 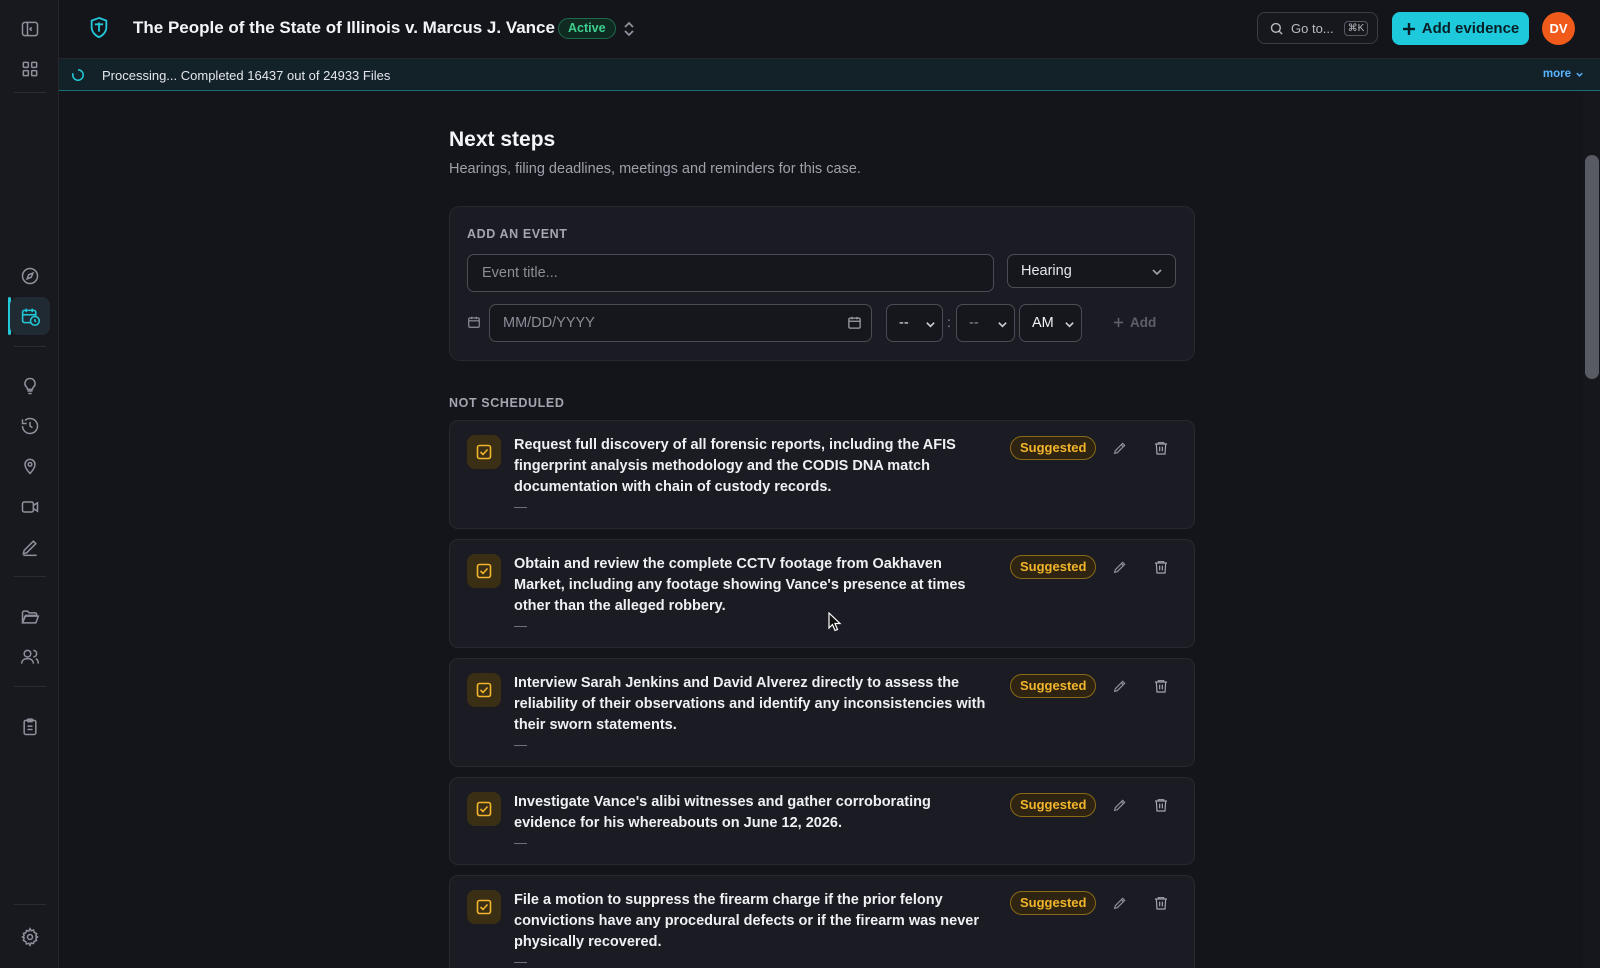 I want to click on calendar-picker-icon, so click(x=854, y=322).